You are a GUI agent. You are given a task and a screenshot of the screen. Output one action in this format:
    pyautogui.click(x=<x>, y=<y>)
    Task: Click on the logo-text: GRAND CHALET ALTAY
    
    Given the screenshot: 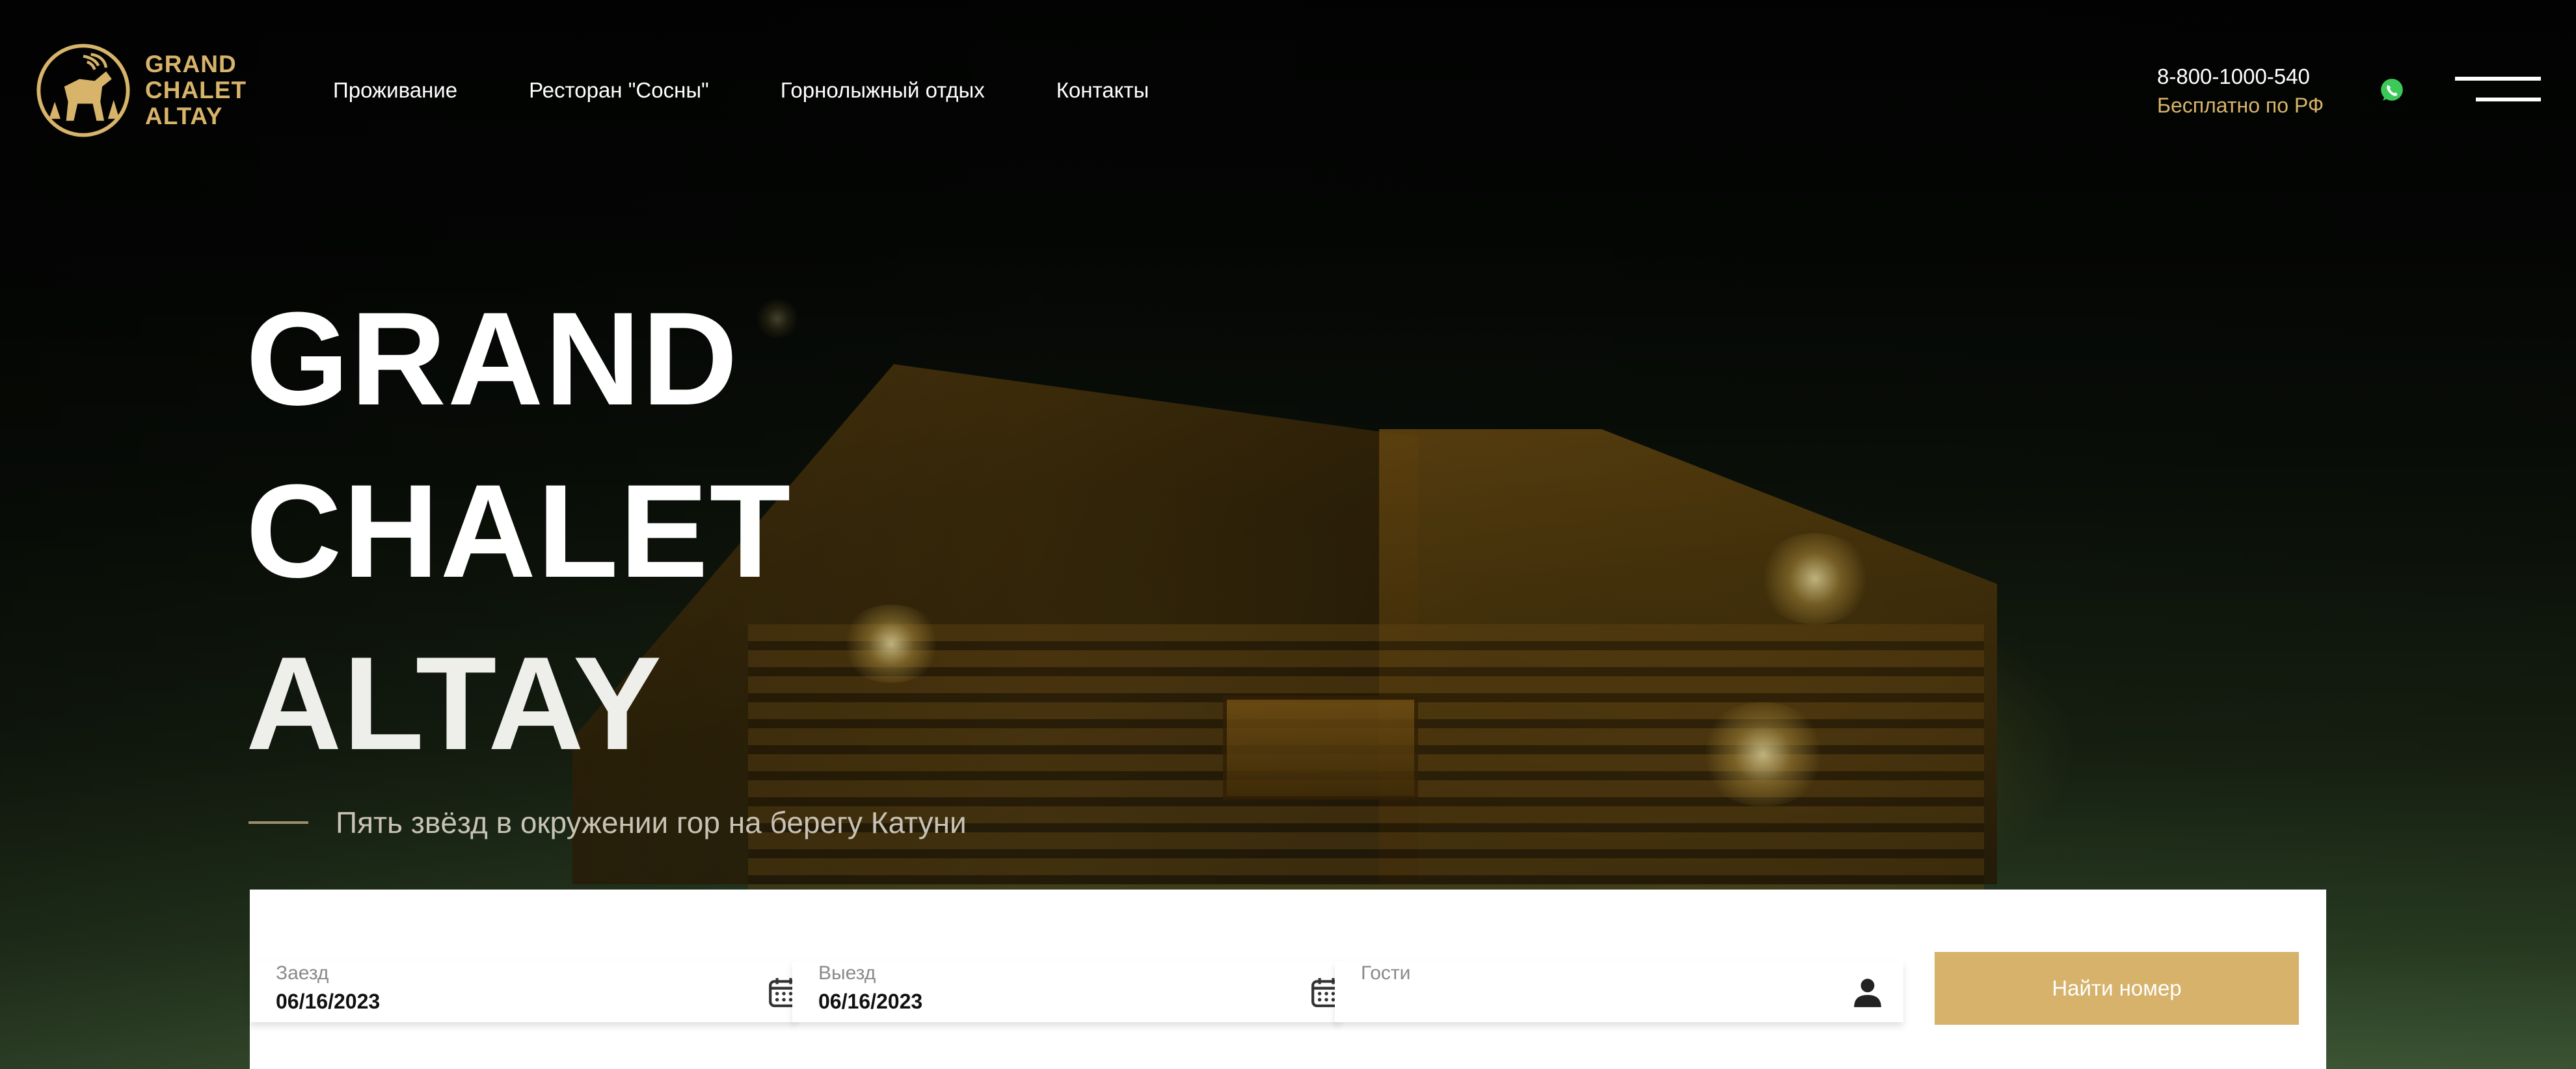 What is the action you would take?
    pyautogui.click(x=196, y=90)
    